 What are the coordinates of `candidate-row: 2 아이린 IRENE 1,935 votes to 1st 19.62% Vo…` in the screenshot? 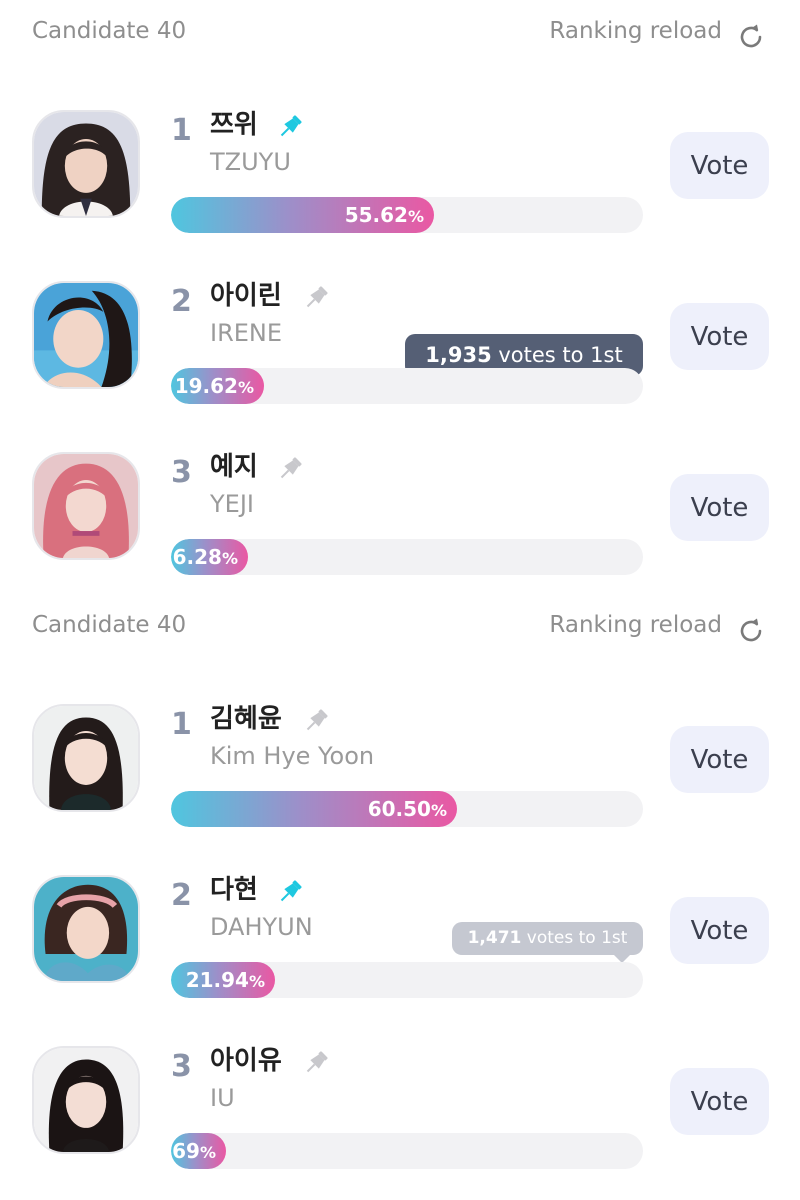 It's located at (400, 366).